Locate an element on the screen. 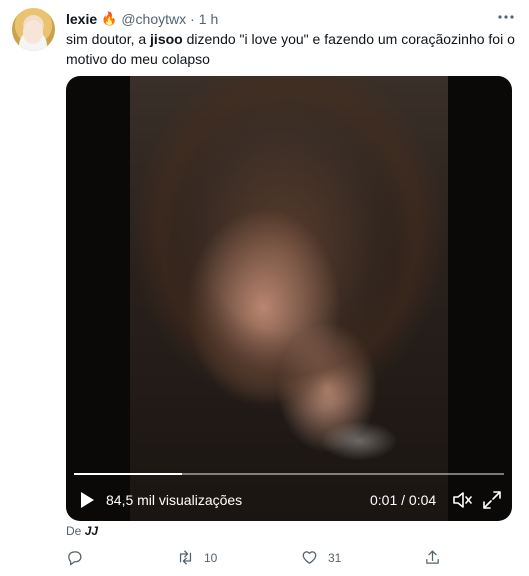 The height and width of the screenshot is (576, 529). video-source: De JJ is located at coordinates (82, 531).